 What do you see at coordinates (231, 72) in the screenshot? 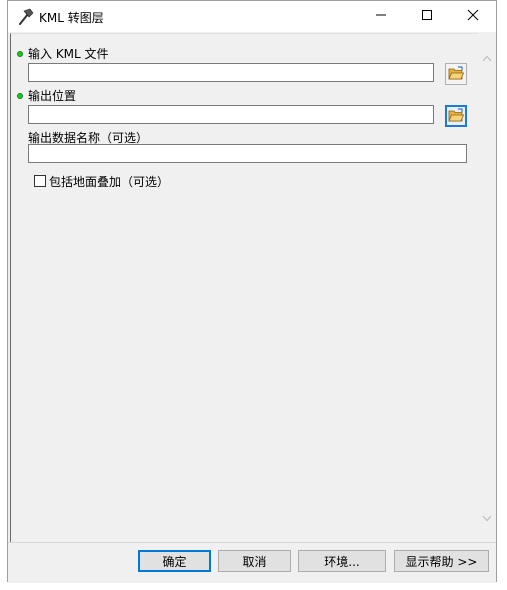
I see `input-kml-field` at bounding box center [231, 72].